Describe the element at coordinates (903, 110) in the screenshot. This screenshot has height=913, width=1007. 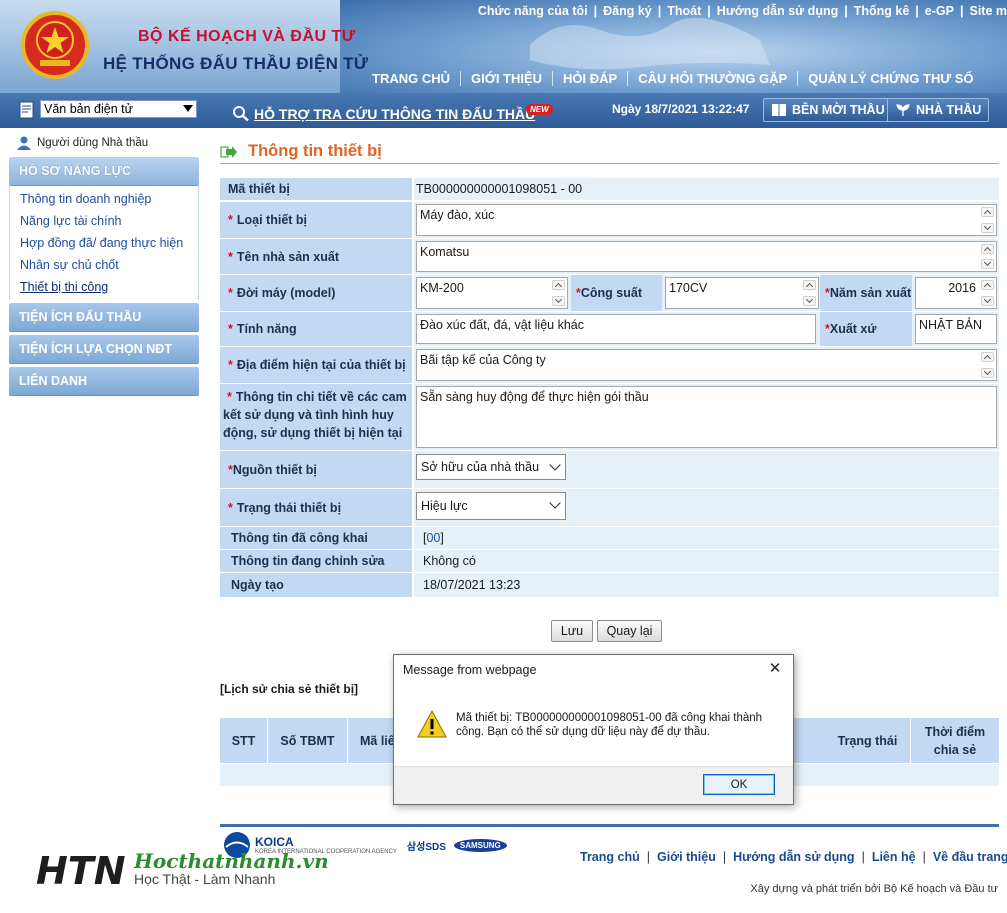
I see `plant-icon` at that location.